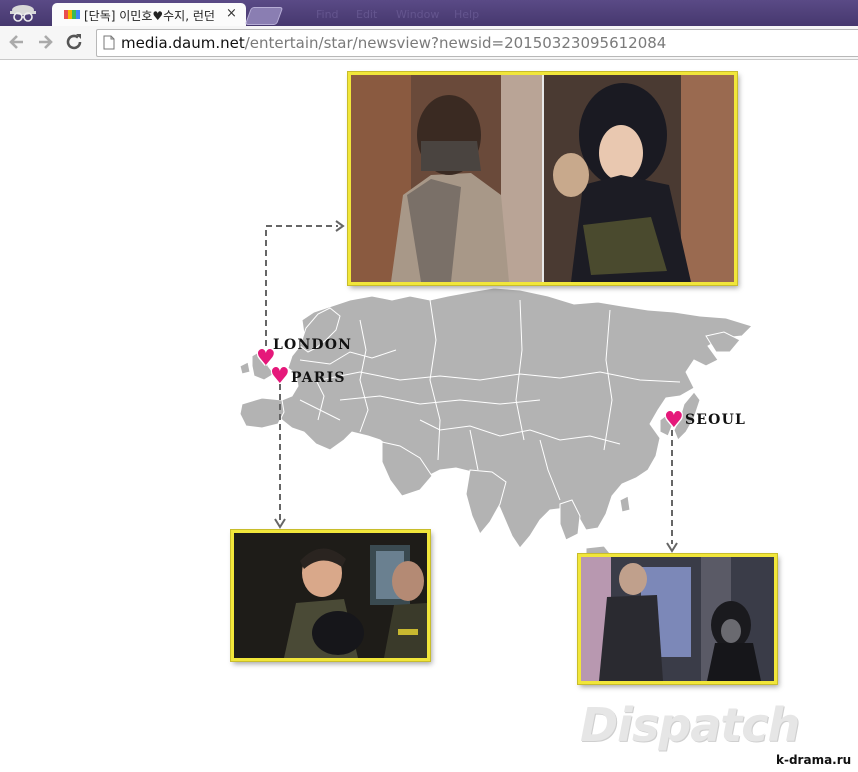  Describe the element at coordinates (677, 619) in the screenshot. I see `seoul-photo` at that location.